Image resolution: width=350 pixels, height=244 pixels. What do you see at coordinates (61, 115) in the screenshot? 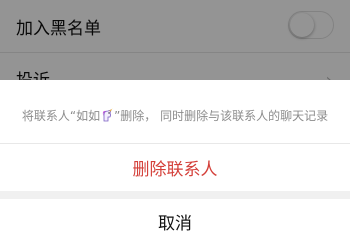
I see `message-prefix: 将联系人“如如` at bounding box center [61, 115].